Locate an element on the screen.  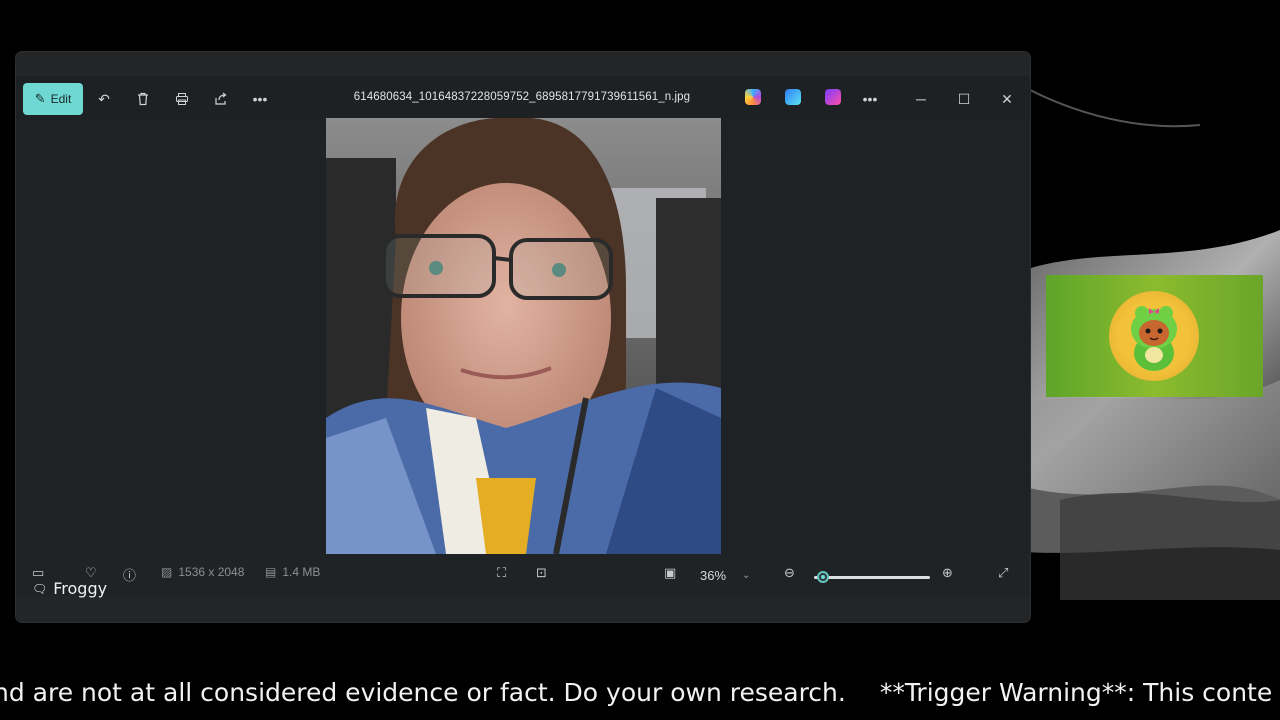
fit-icon: ▣ is located at coordinates (670, 572).